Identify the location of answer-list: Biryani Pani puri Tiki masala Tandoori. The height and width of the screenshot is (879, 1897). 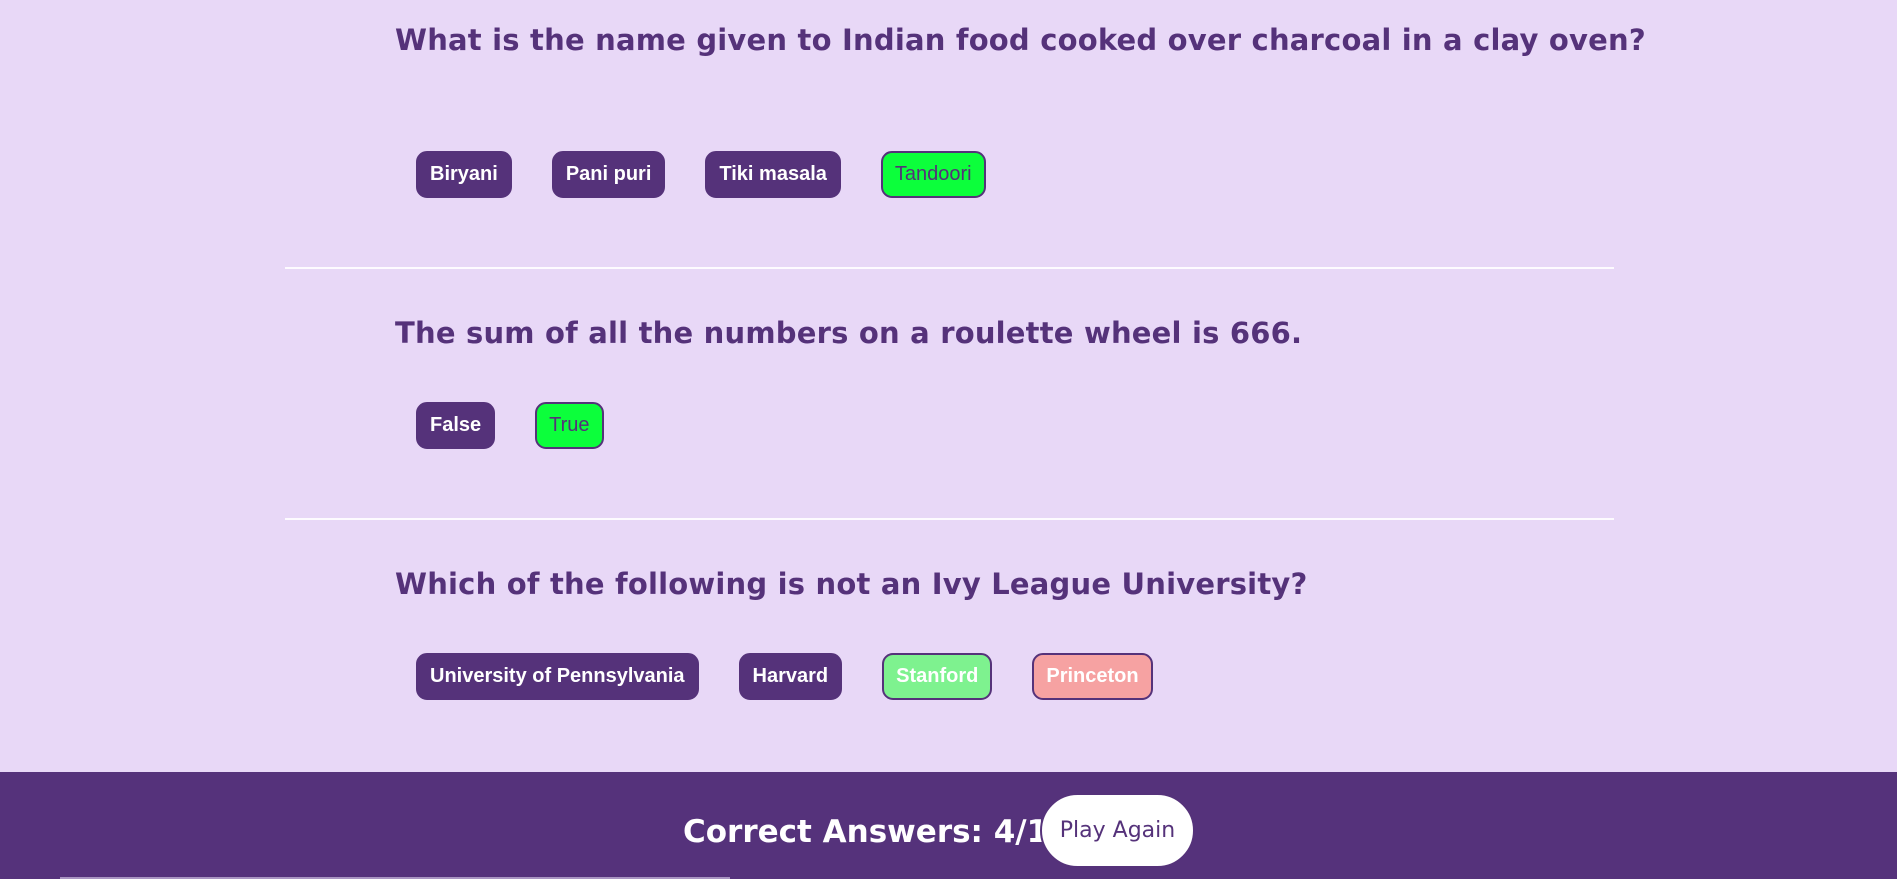
(701, 174).